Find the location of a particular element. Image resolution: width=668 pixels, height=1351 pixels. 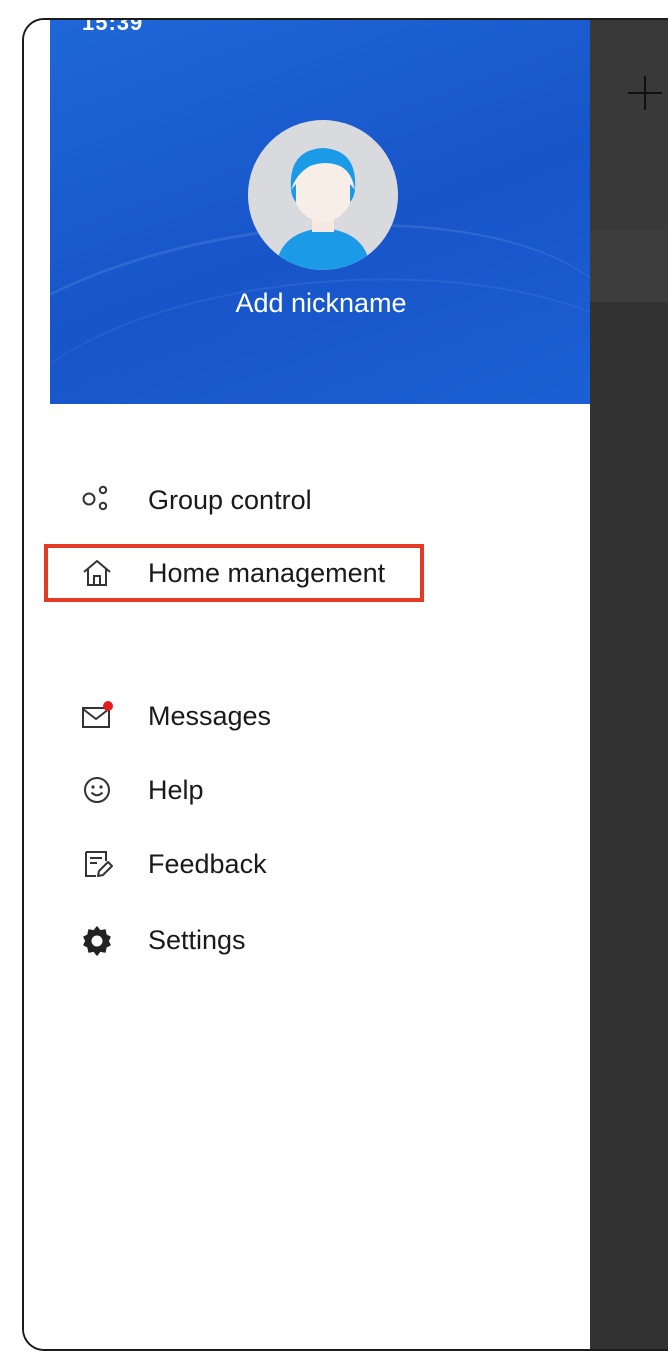

menu-item-group-control: Group control is located at coordinates (196, 500).